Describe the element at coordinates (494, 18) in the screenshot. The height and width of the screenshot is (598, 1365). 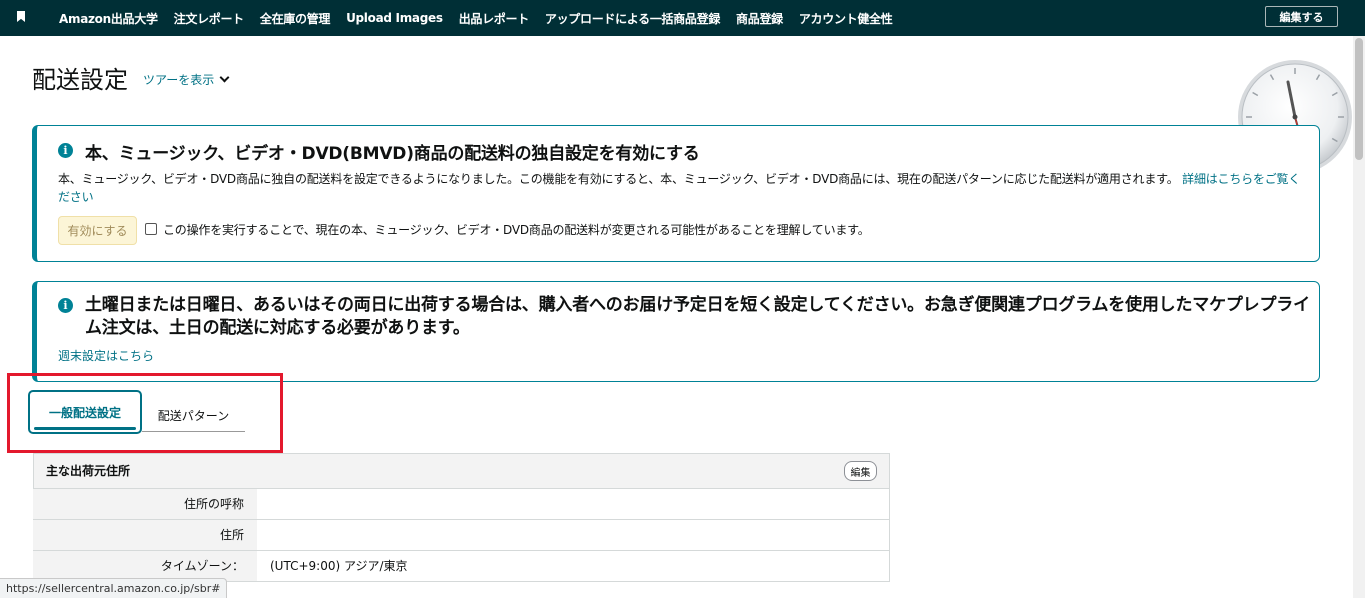
I see `nav-link-listing-report: 出品レポート` at that location.